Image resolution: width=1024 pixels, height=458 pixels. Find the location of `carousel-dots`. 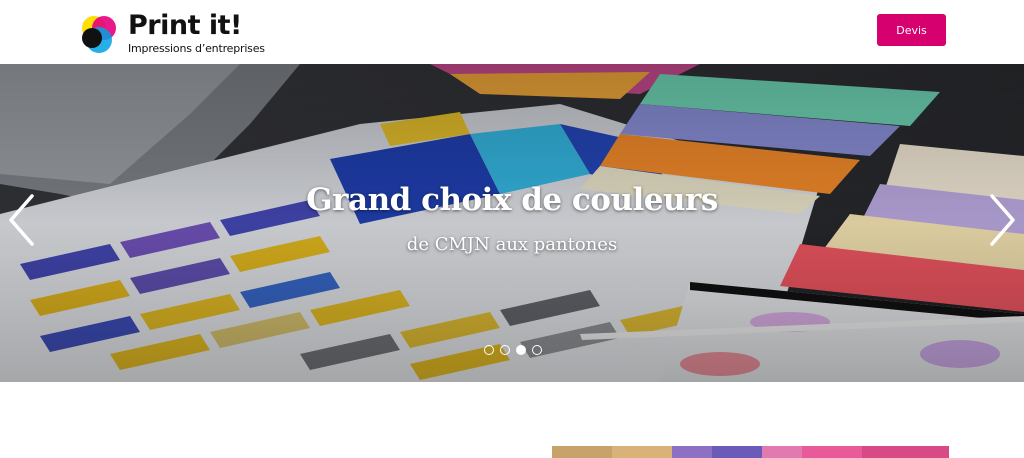

carousel-dots is located at coordinates (514, 351).